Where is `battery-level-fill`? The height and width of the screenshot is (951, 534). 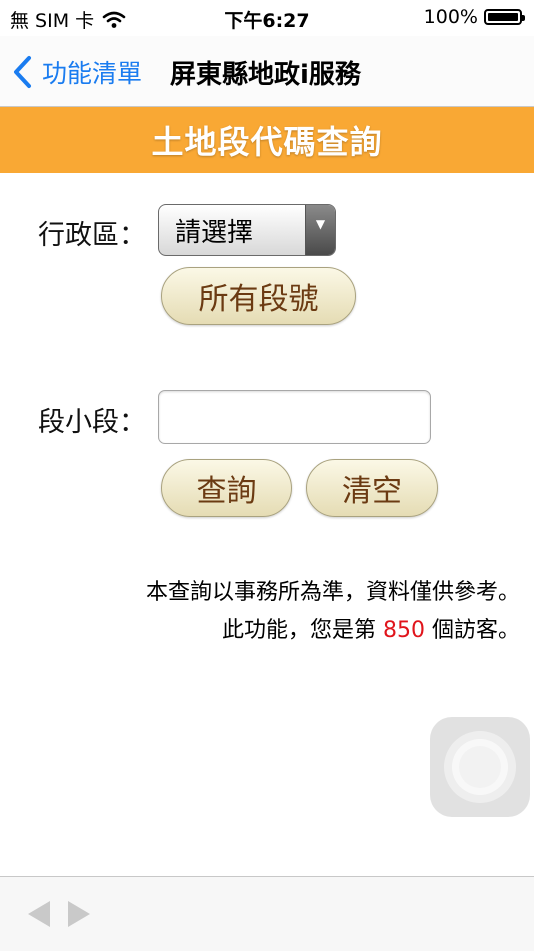
battery-level-fill is located at coordinates (503, 17).